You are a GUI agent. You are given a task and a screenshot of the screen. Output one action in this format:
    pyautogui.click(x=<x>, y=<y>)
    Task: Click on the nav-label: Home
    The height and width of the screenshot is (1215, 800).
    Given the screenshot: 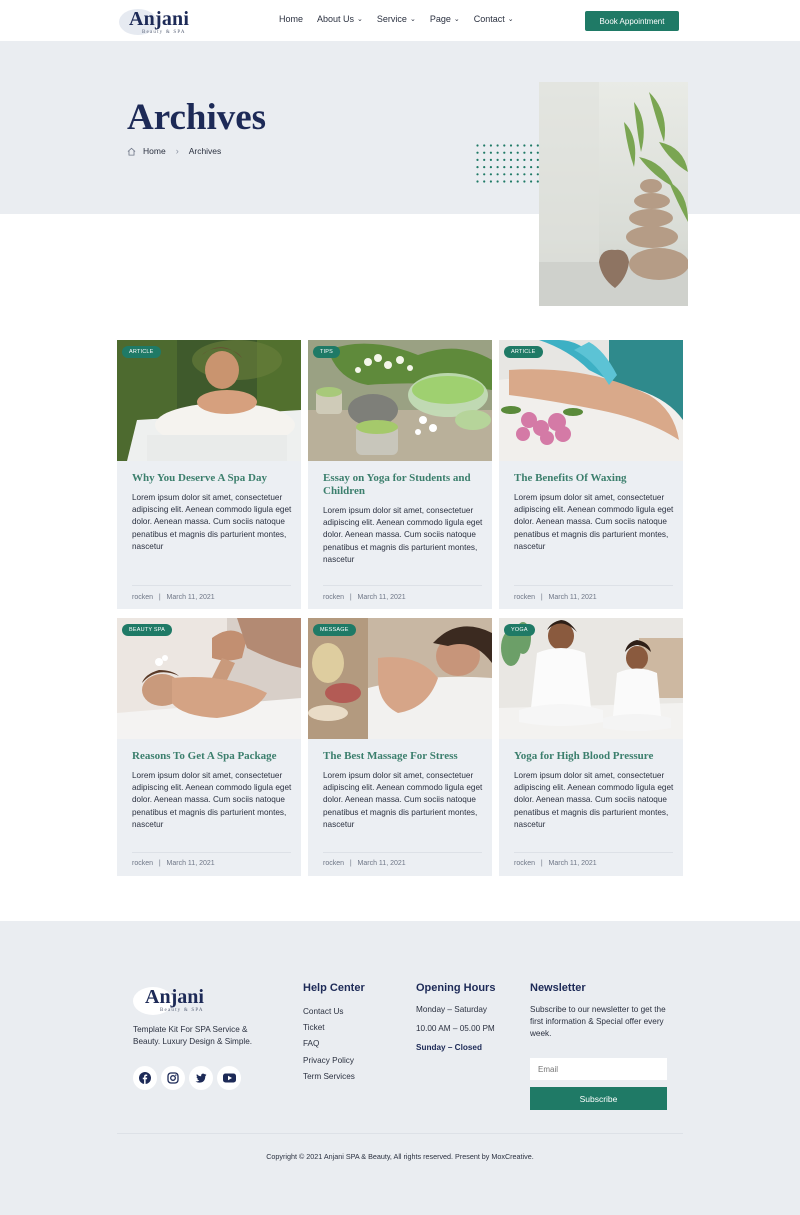 What is the action you would take?
    pyautogui.click(x=291, y=19)
    